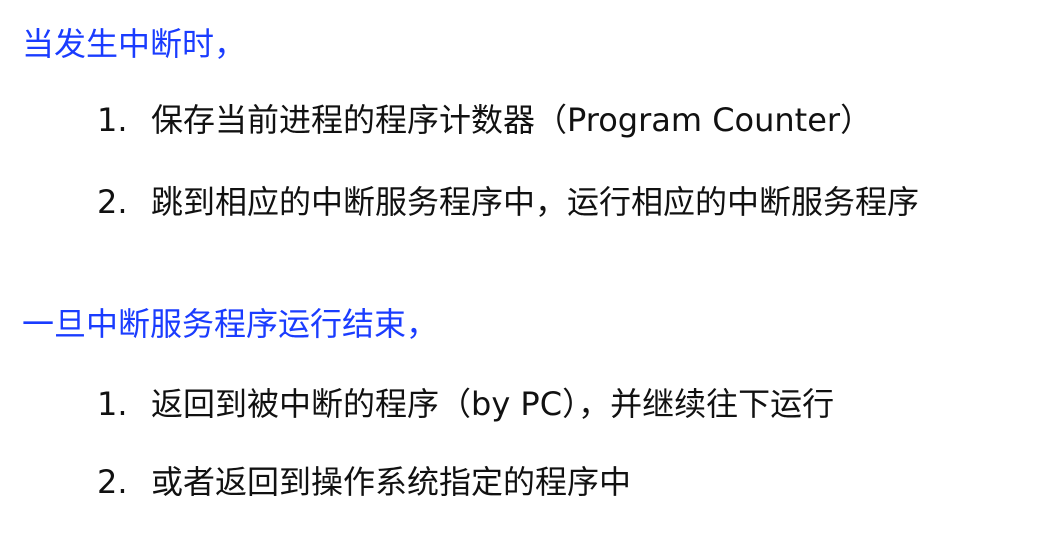 The height and width of the screenshot is (534, 1056). Describe the element at coordinates (134, 44) in the screenshot. I see `section-heading-interrupt-occurs: 当发生中断时，` at that location.